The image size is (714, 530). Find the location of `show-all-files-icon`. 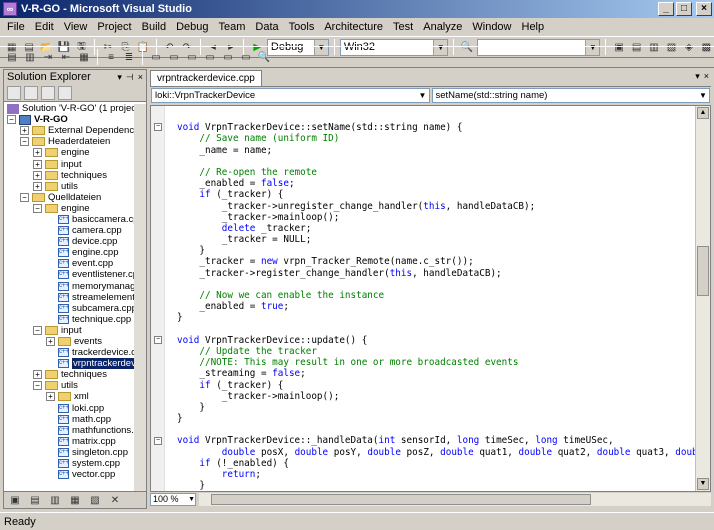

show-all-files-icon is located at coordinates (31, 92).